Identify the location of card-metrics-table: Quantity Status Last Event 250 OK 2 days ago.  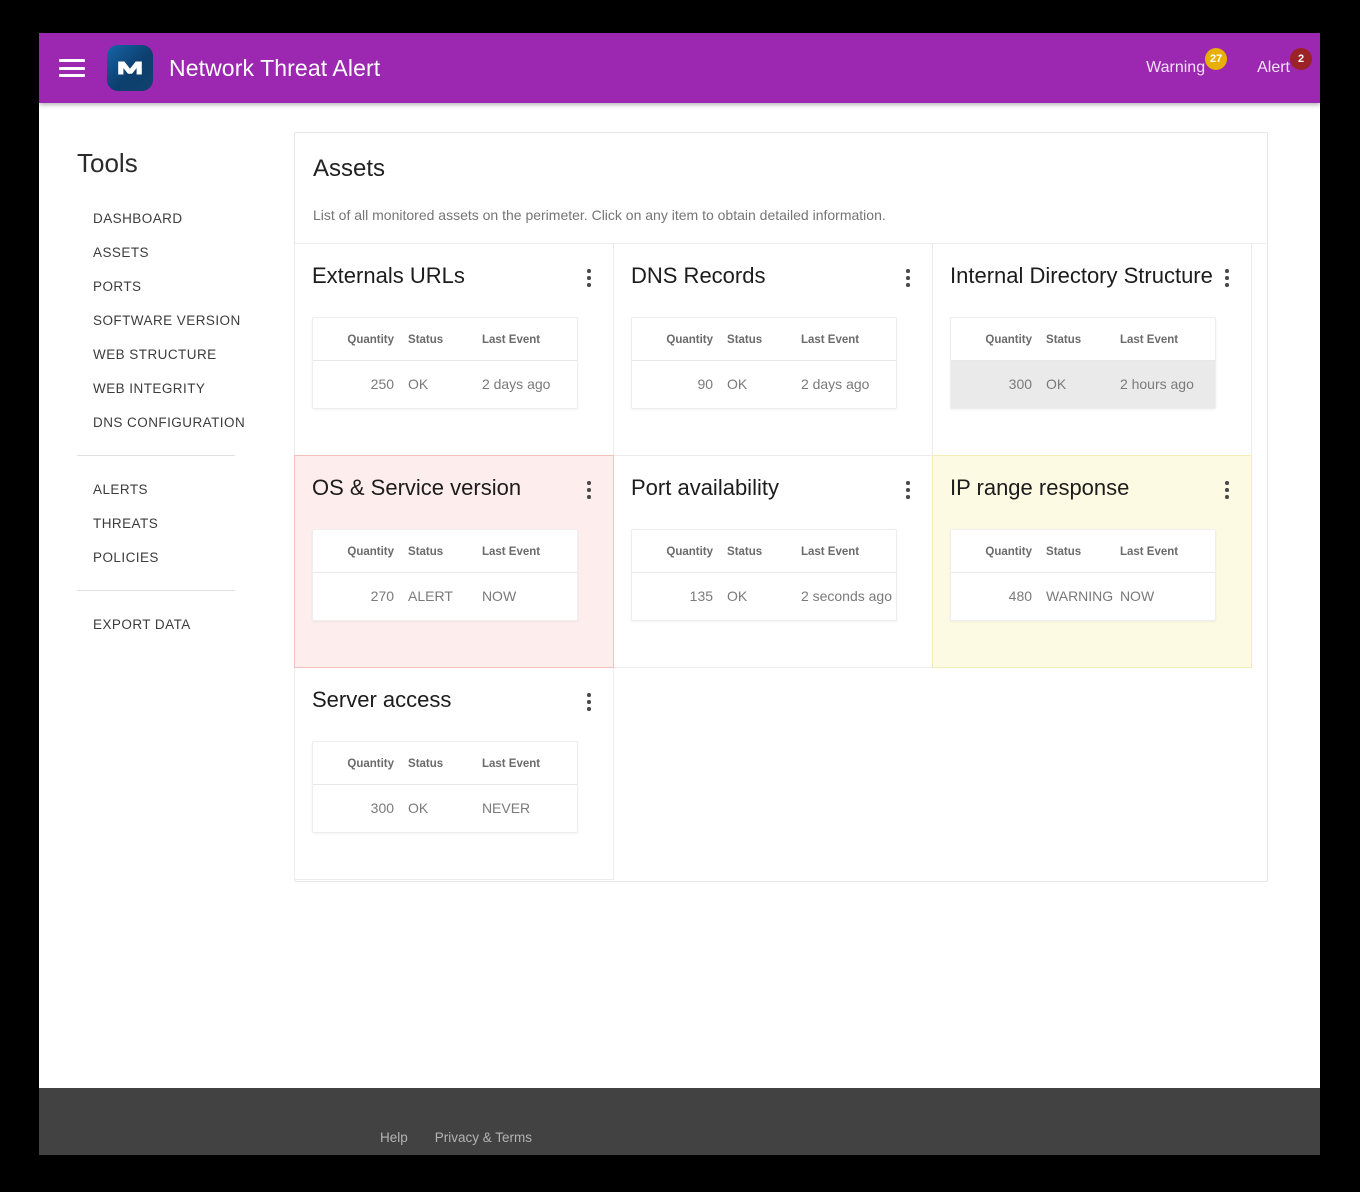
(445, 363).